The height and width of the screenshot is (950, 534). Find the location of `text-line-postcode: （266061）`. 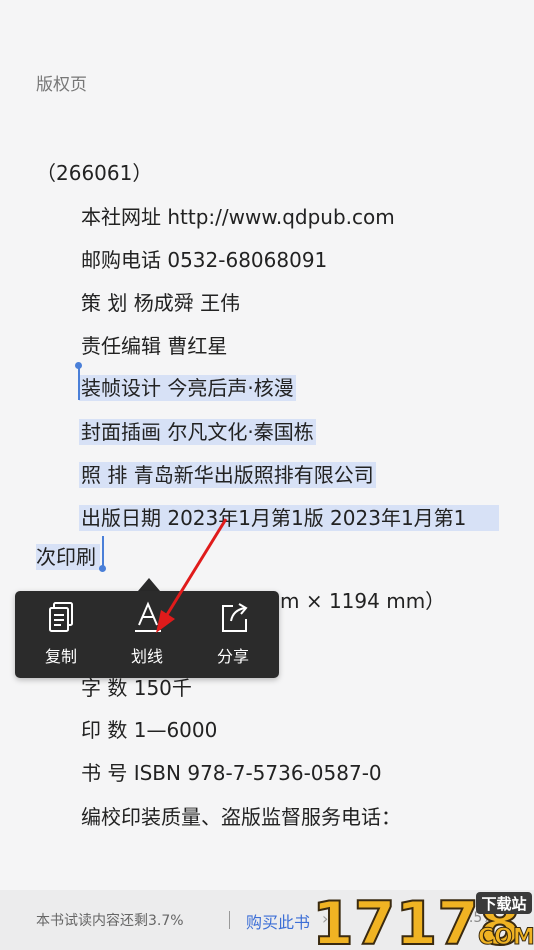

text-line-postcode: （266061） is located at coordinates (94, 173).